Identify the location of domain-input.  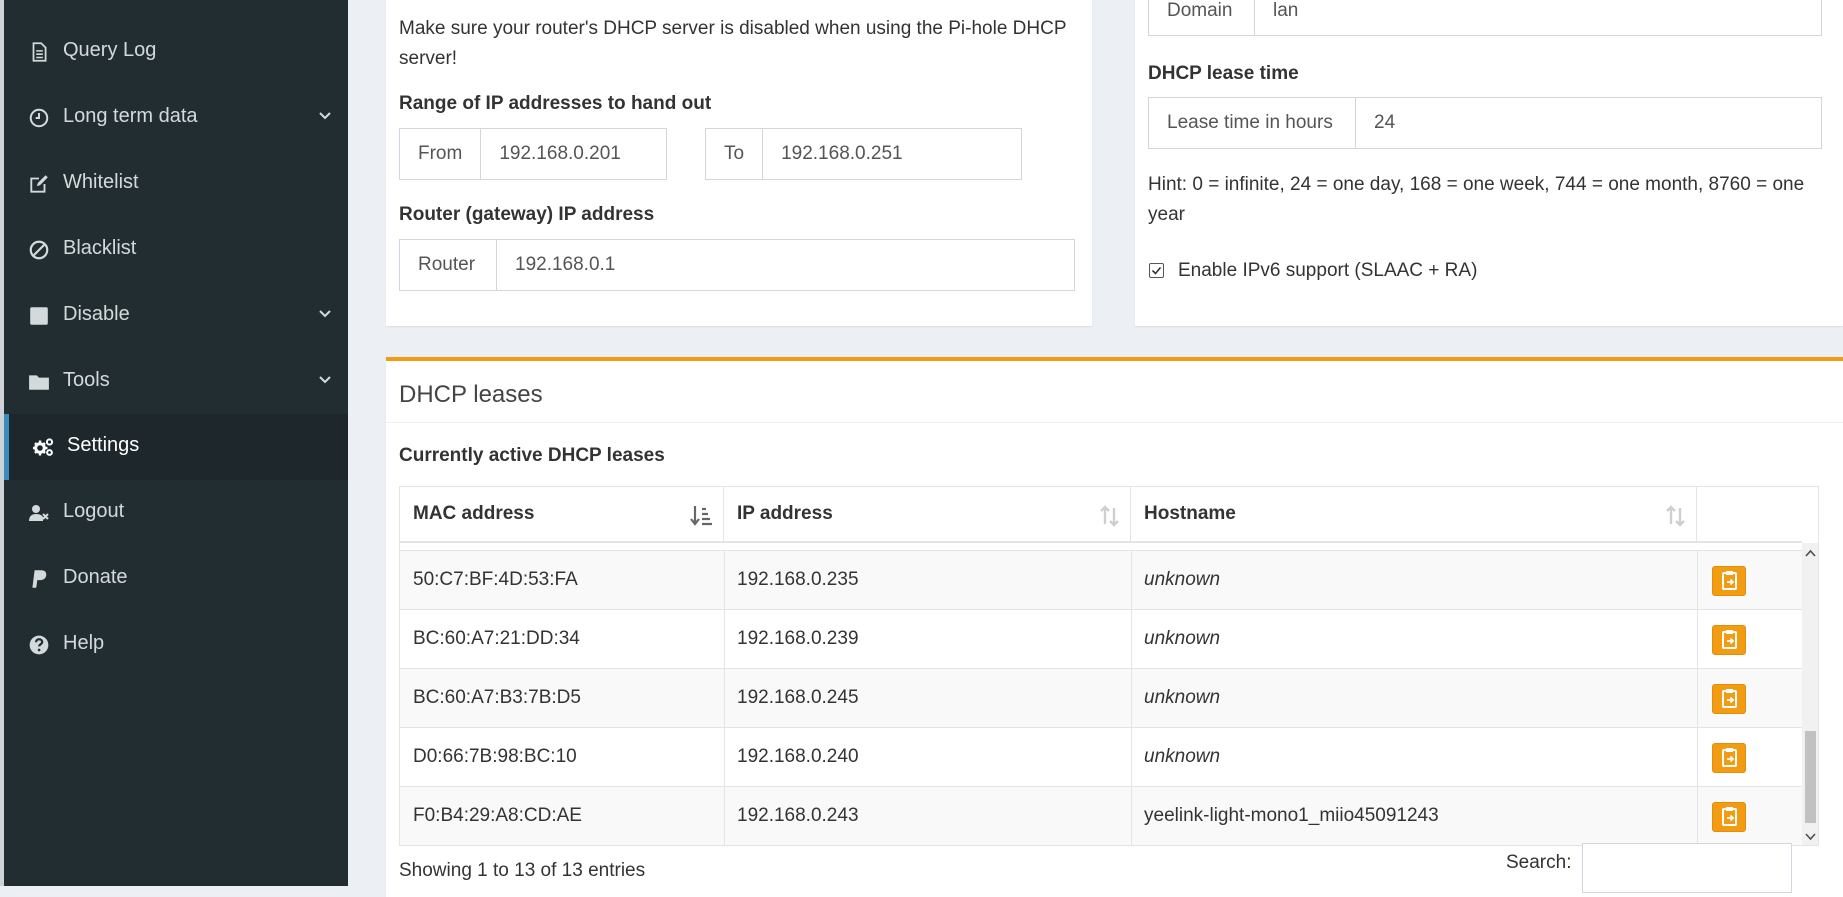
(1538, 17).